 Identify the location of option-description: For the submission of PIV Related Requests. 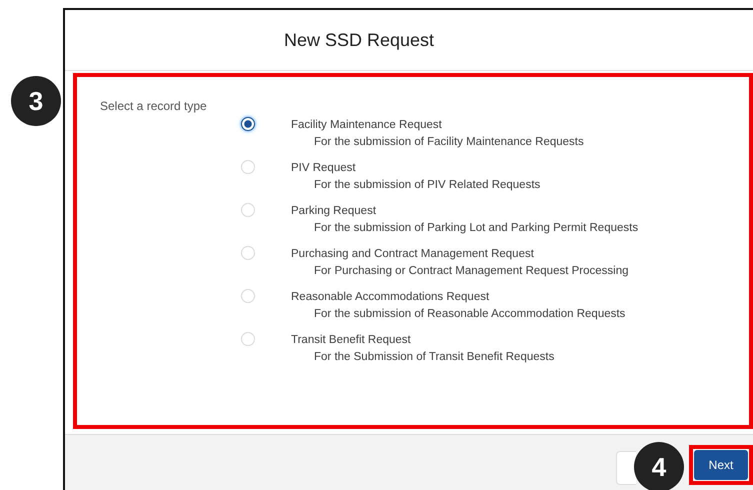
(426, 185).